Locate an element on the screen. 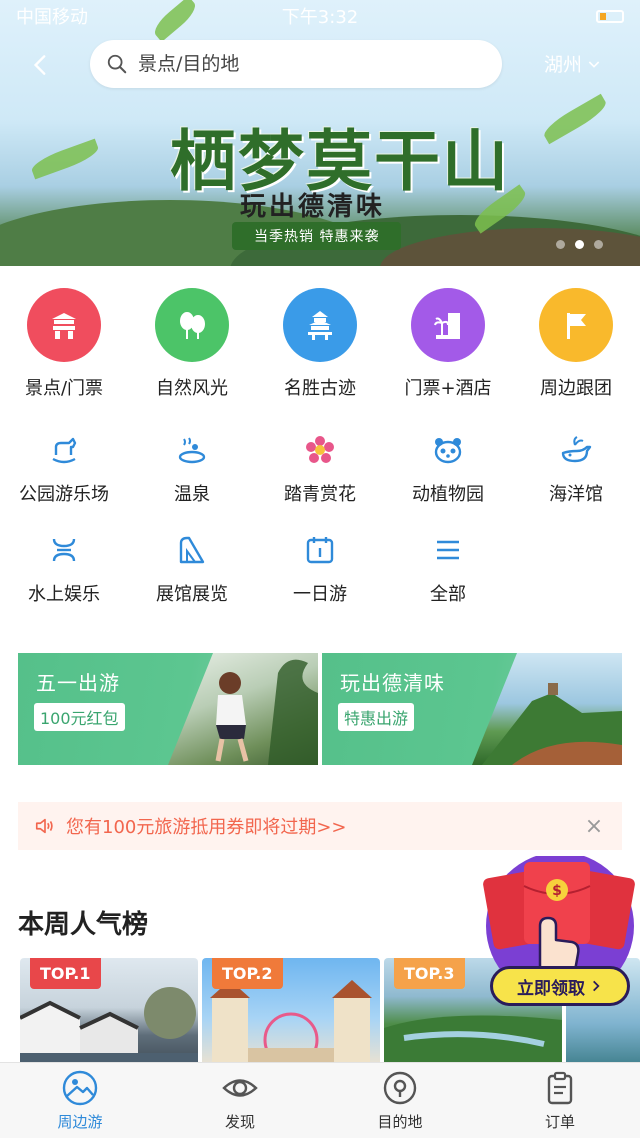 Image resolution: width=640 pixels, height=1138 pixels. coupon-notice: 您有100元旅游抵用券即将过期>> × is located at coordinates (320, 826).